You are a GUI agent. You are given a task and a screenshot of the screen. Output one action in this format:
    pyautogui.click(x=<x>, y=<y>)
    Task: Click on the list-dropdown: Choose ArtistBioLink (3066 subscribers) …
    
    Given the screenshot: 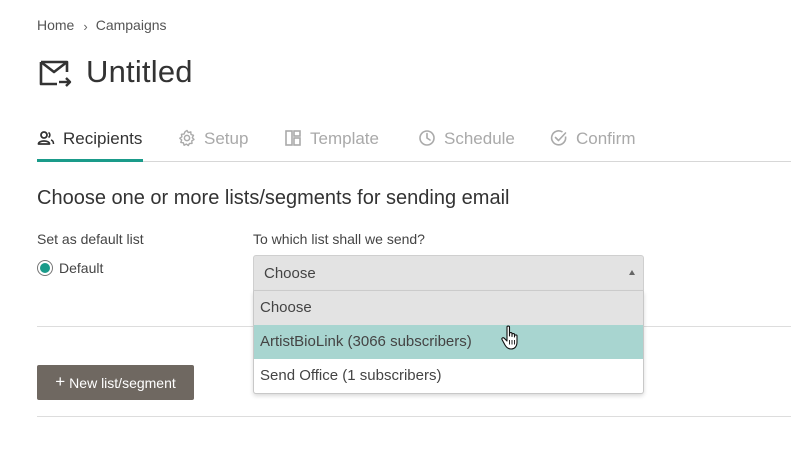 What is the action you would take?
    pyautogui.click(x=448, y=342)
    